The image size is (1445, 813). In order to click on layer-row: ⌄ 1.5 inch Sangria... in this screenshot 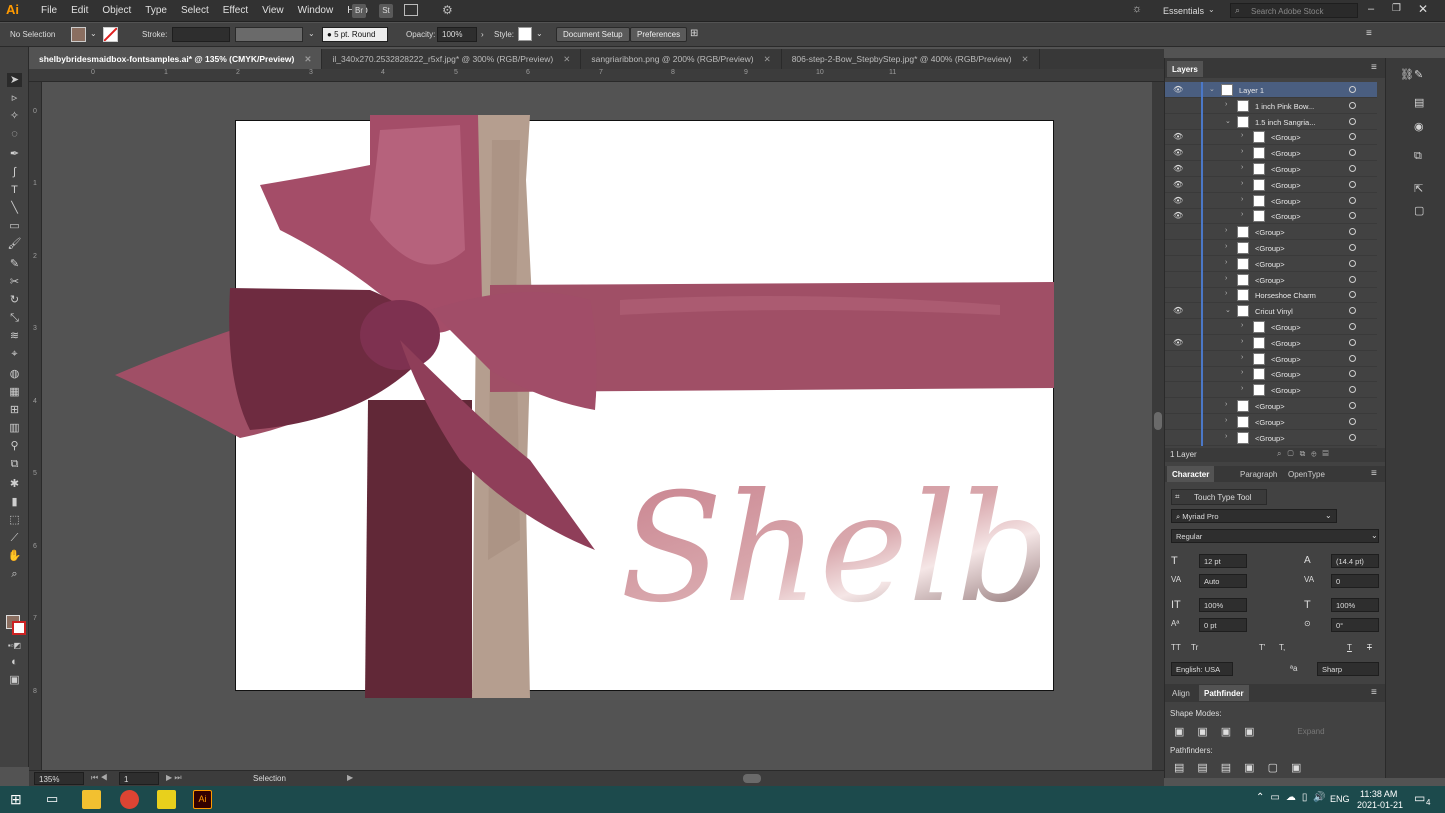, I will do `click(1271, 121)`.